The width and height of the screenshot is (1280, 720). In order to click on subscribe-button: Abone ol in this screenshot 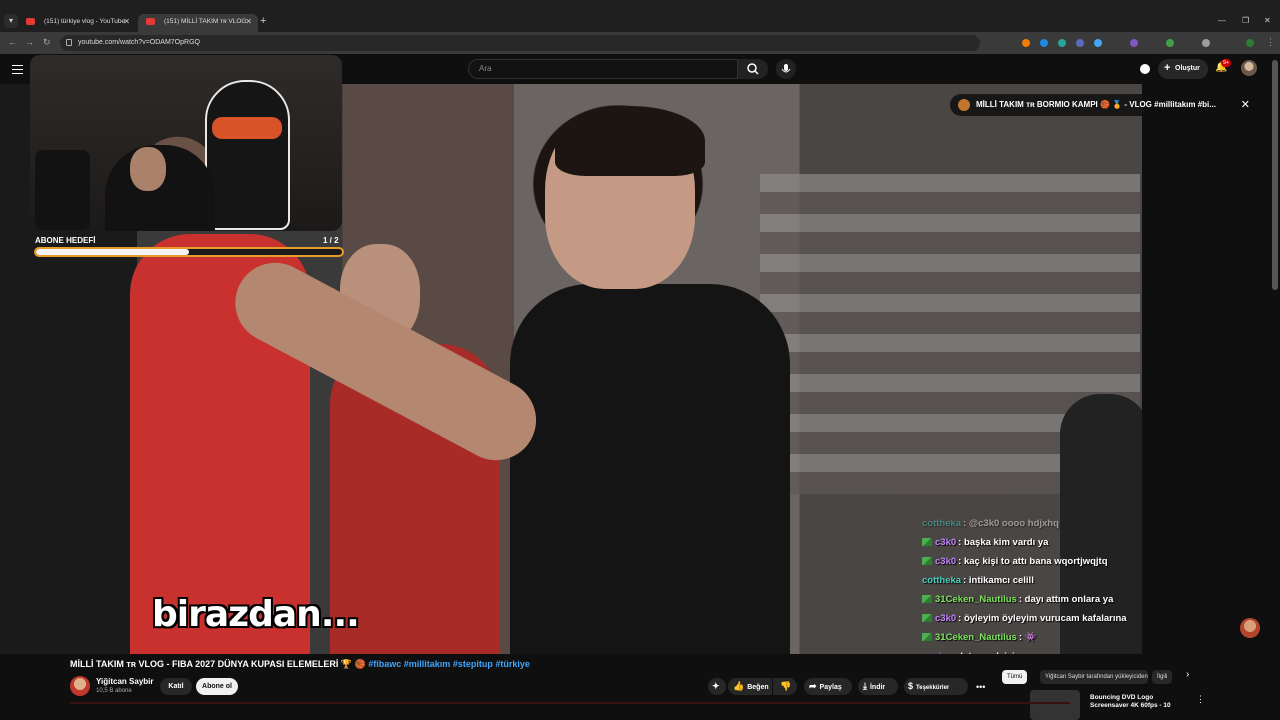, I will do `click(217, 686)`.